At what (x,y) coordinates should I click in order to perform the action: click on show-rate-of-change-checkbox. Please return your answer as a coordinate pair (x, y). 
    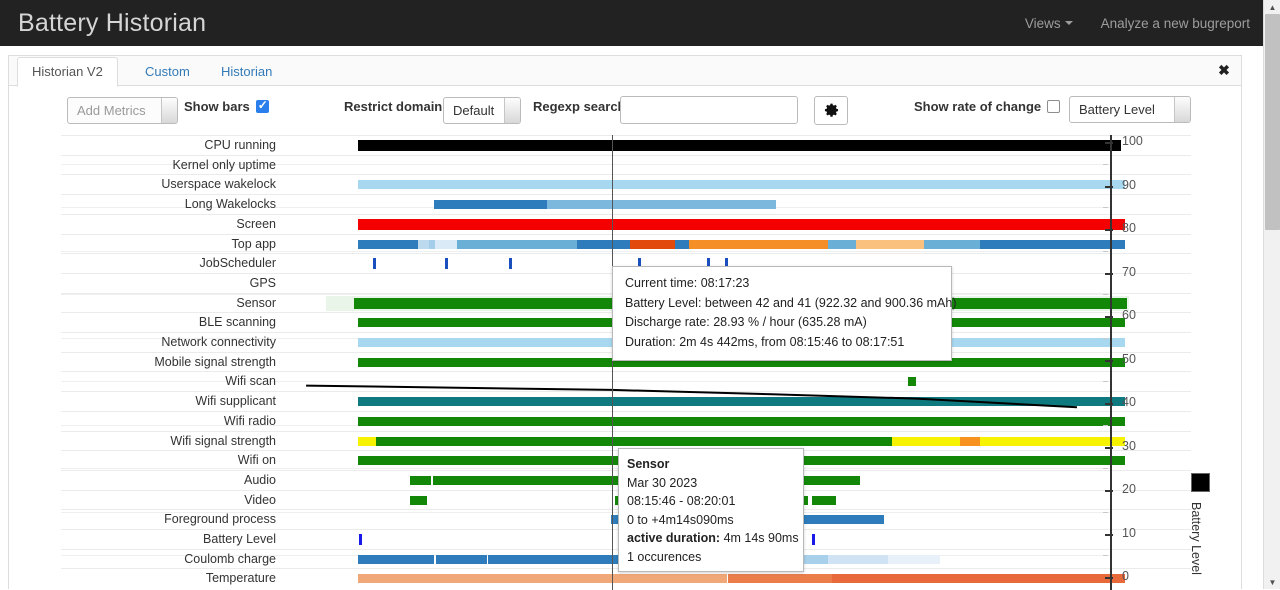
    Looking at the image, I should click on (1054, 106).